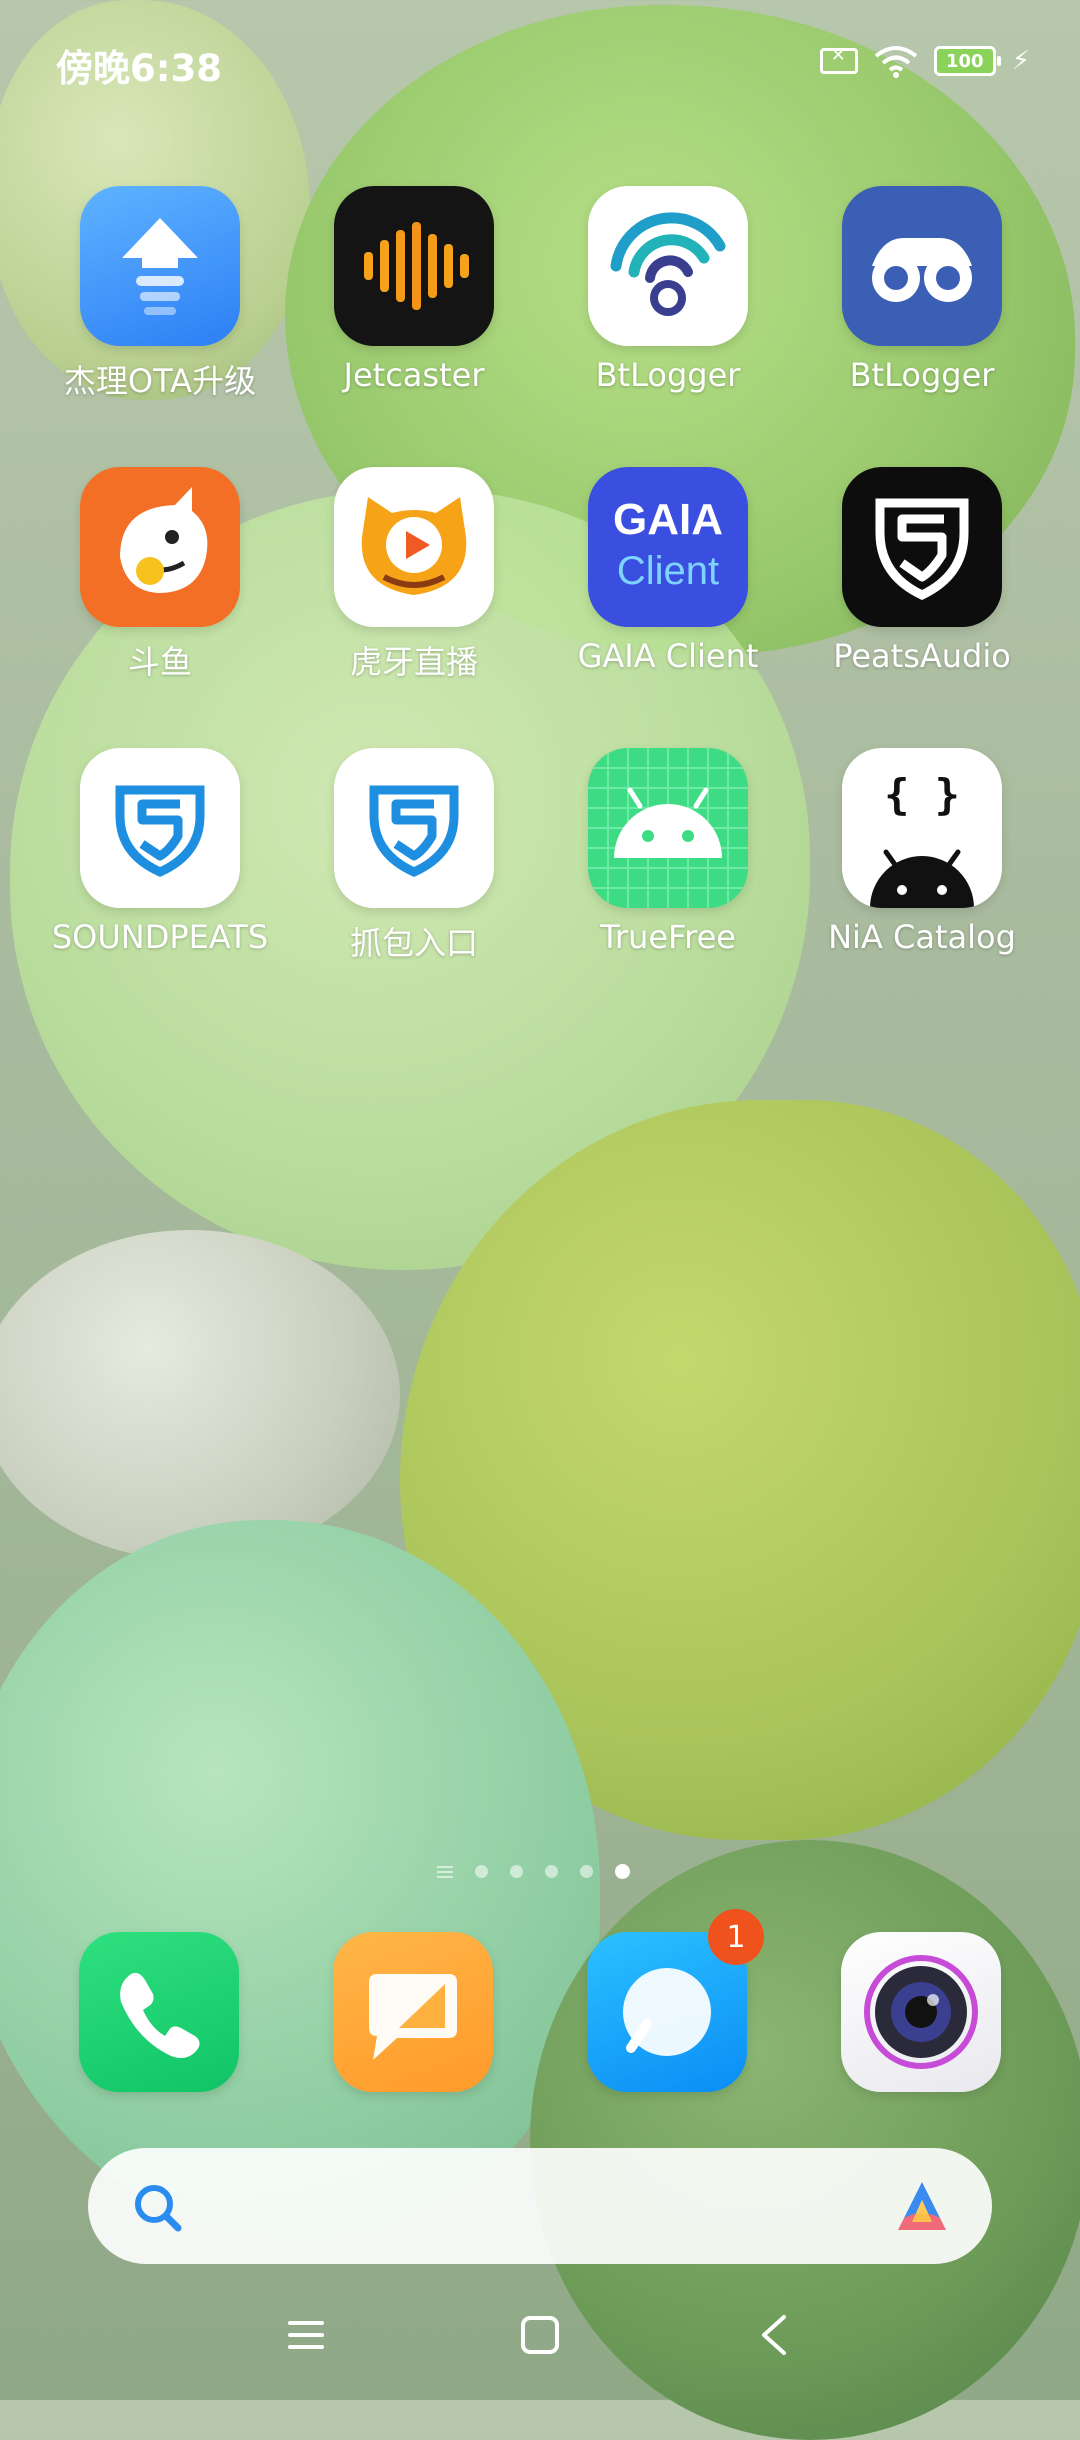  I want to click on android-braces-icon: { }, so click(922, 828).